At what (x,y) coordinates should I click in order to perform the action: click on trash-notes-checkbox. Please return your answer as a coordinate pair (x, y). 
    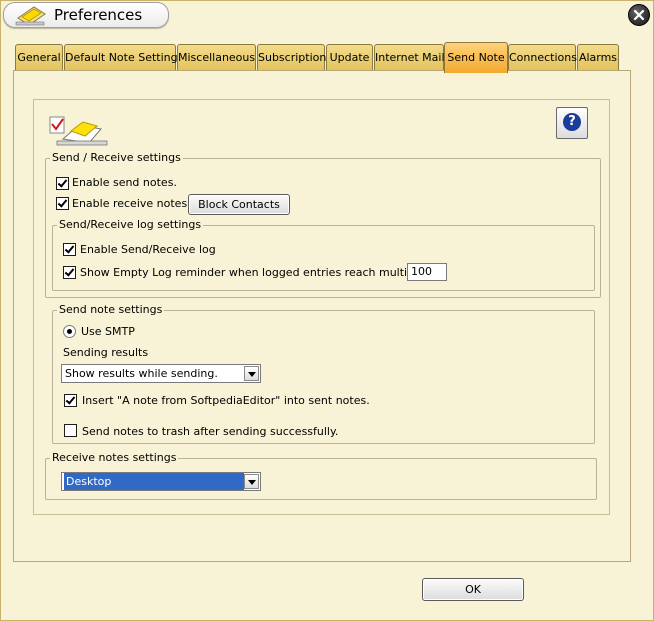
    Looking at the image, I should click on (70, 430).